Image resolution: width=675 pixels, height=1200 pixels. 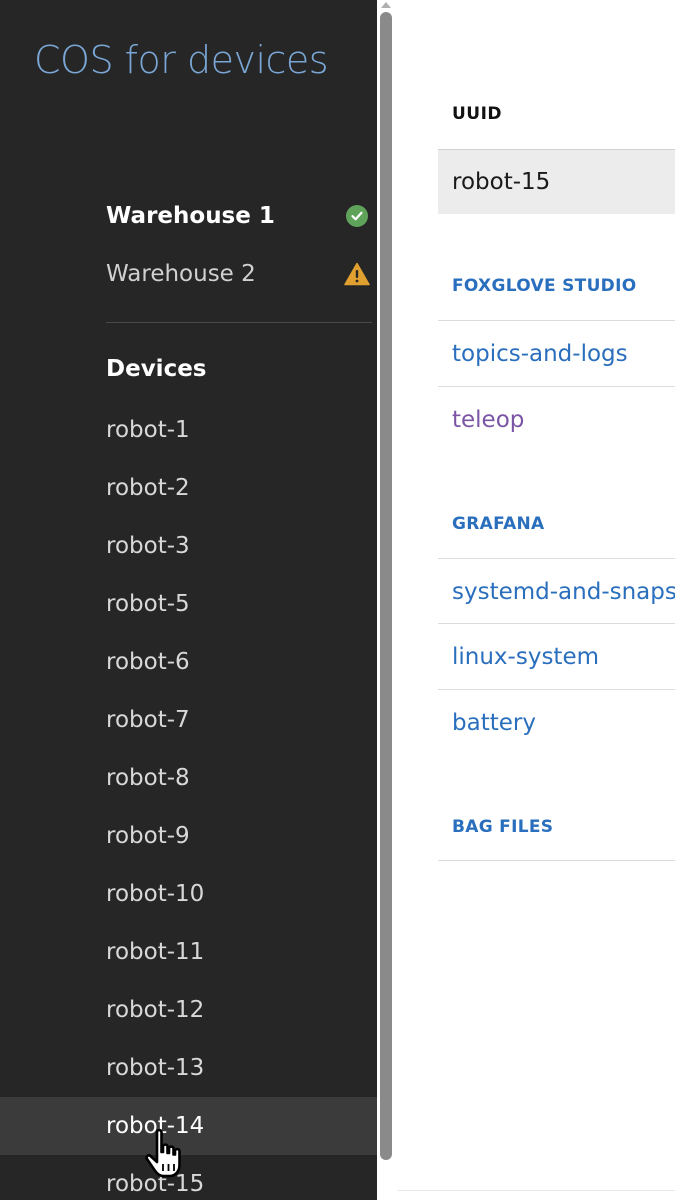 What do you see at coordinates (188, 1010) in the screenshot?
I see `sidebar-item-device: robot-12` at bounding box center [188, 1010].